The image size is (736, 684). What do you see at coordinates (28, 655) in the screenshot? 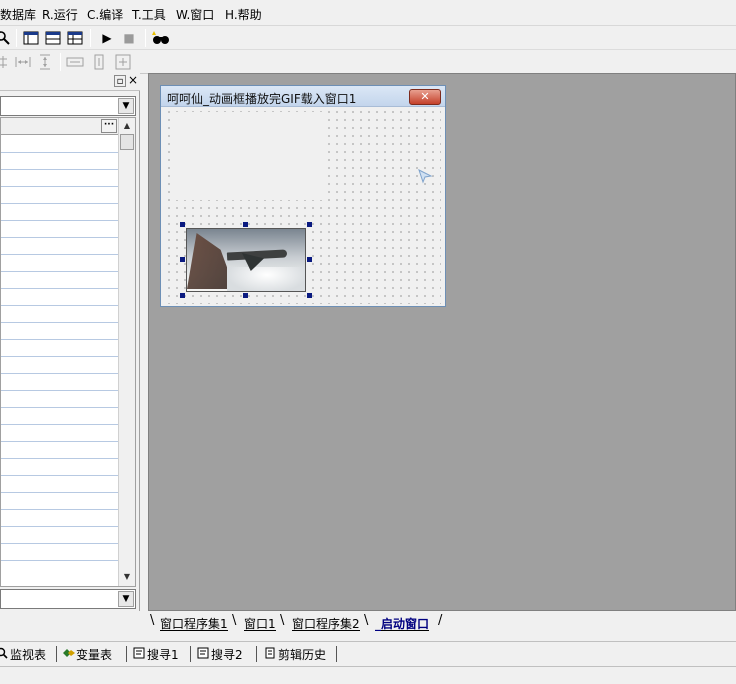
I see `tab-label: 监视表` at bounding box center [28, 655].